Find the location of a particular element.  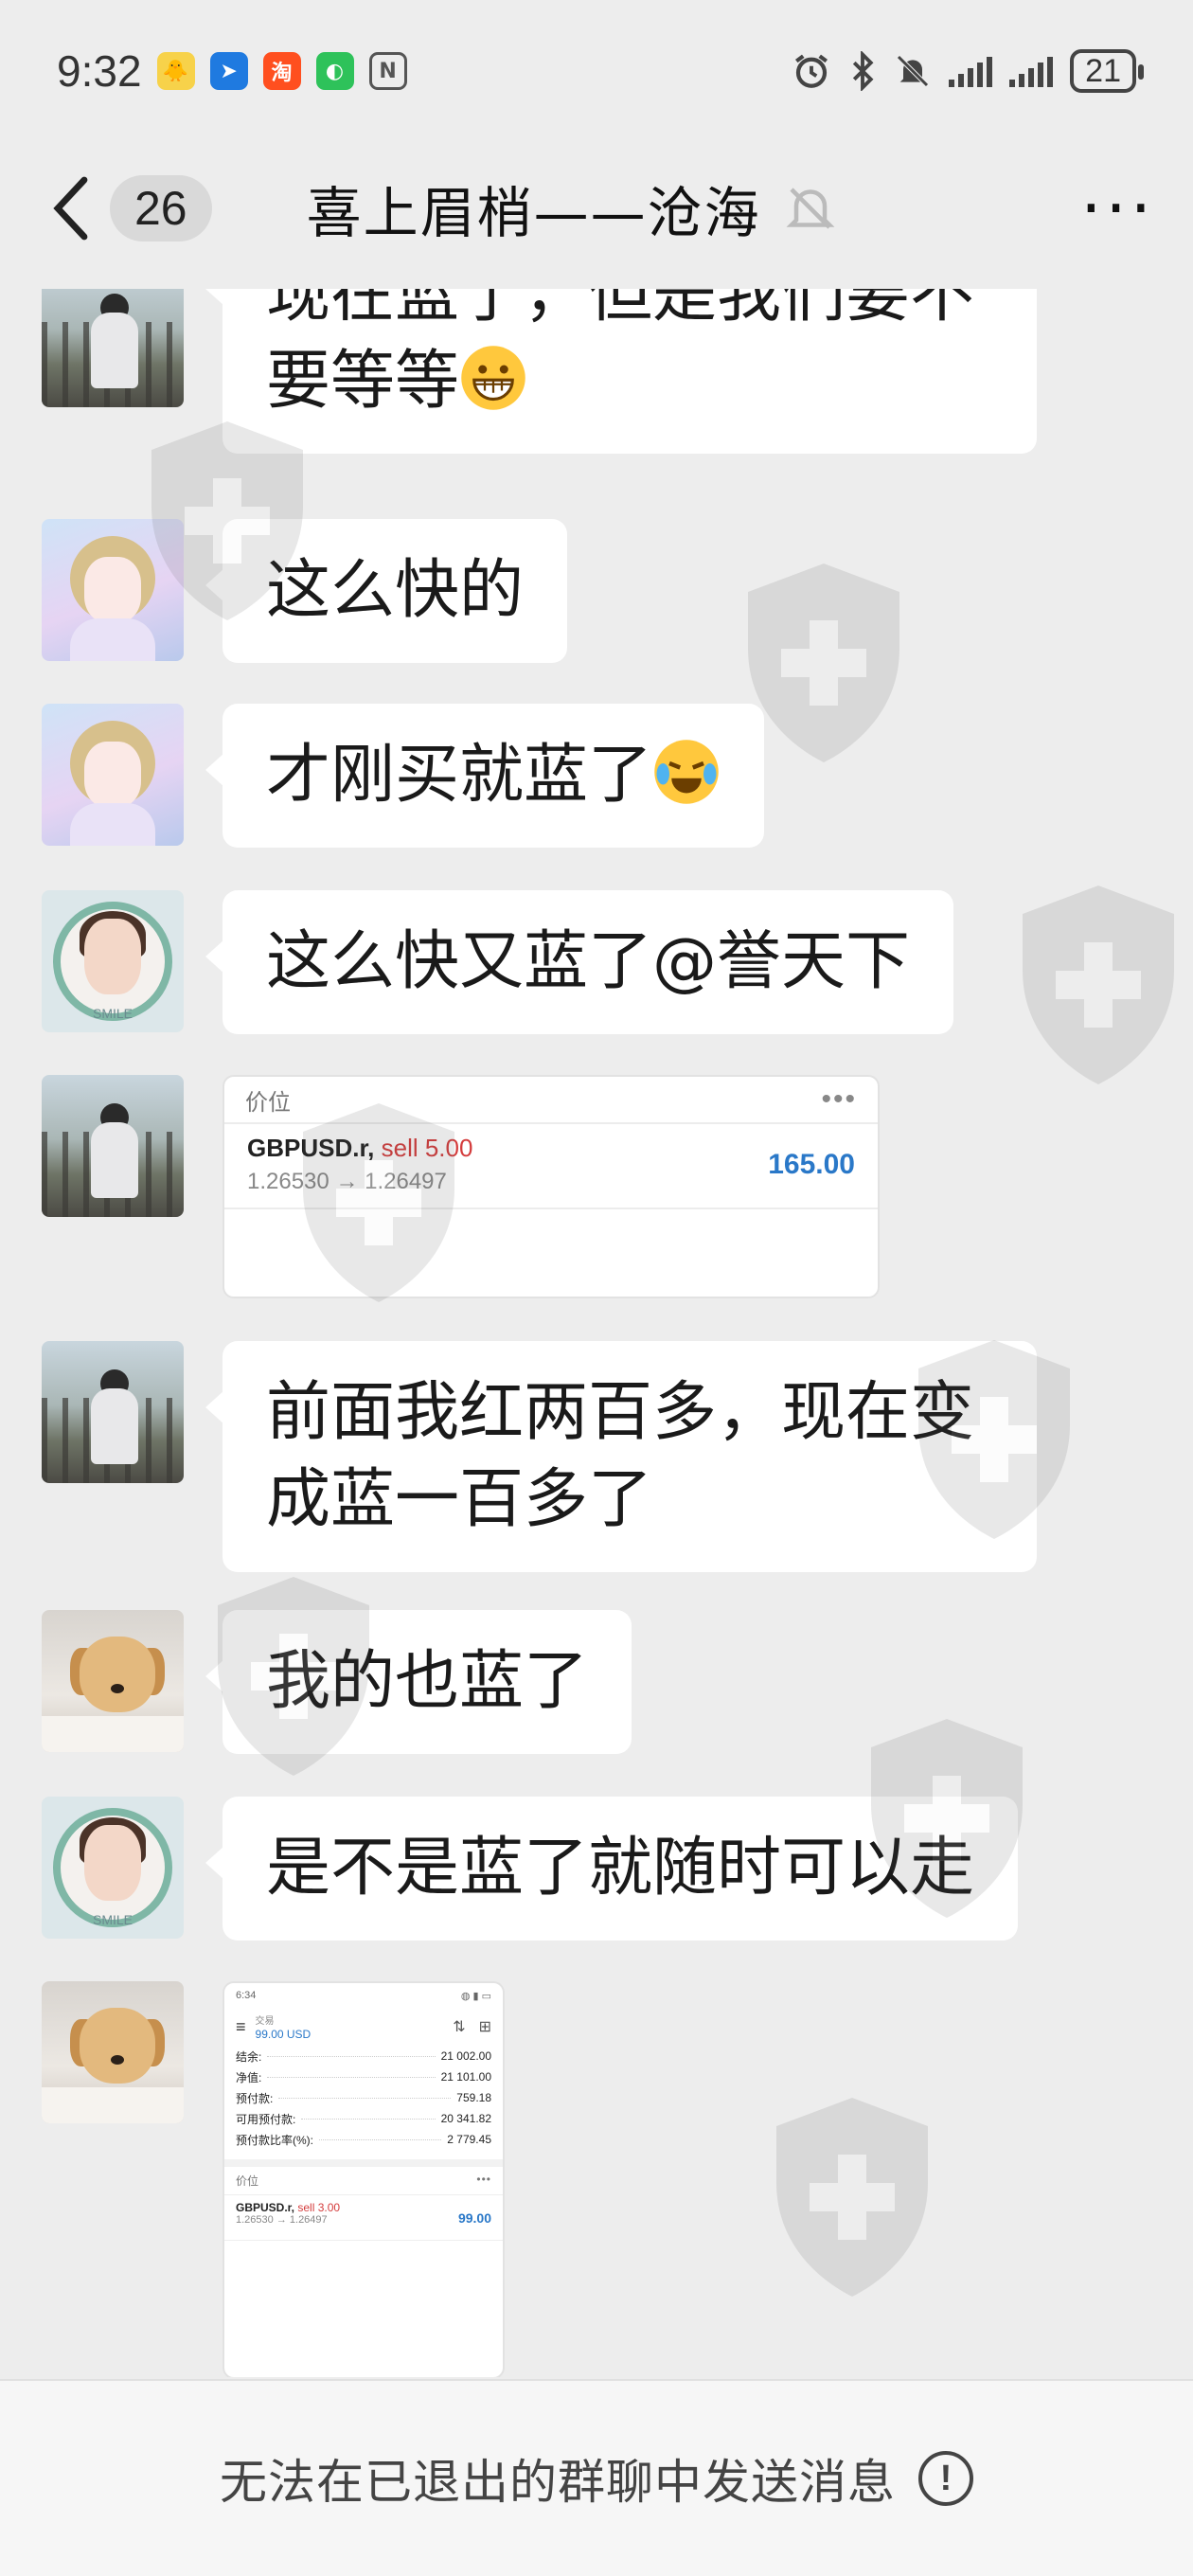

message-bubble: 这么快的 is located at coordinates (386, 591).